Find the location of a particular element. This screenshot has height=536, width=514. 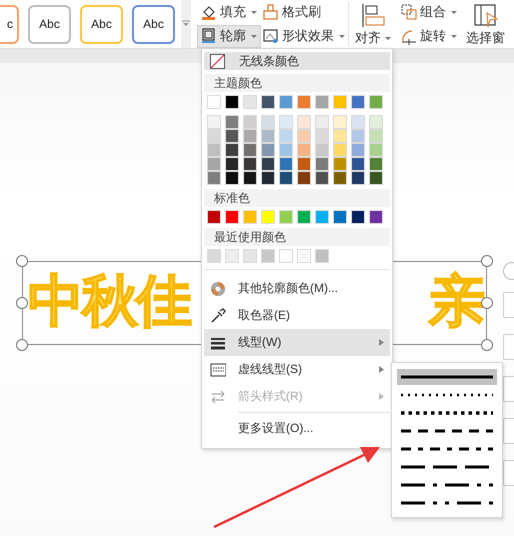

shape-style-button: c is located at coordinates (9, 24).